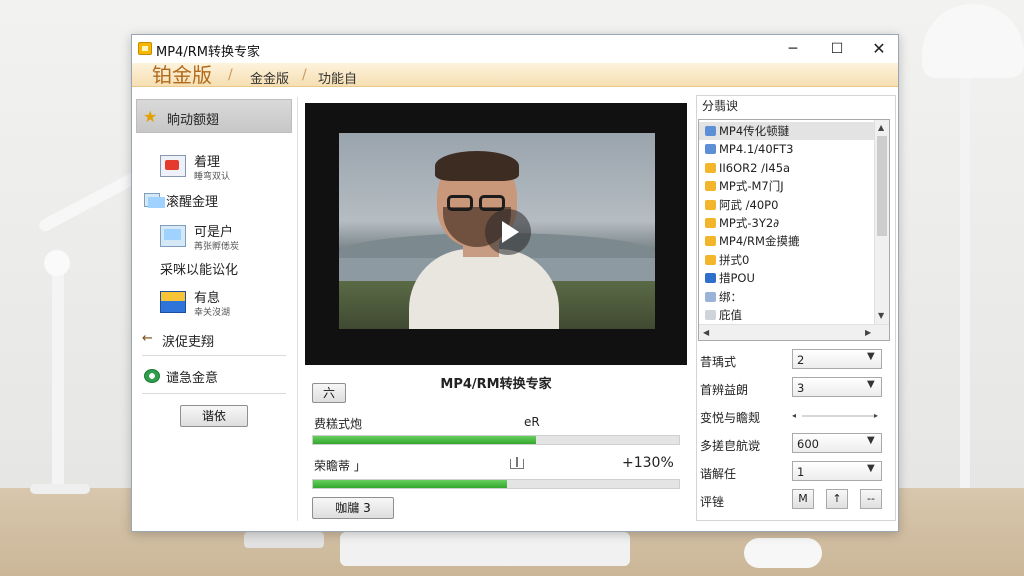 This screenshot has height=576, width=1024. I want to click on sidebar-item-label: 滚醒金理, so click(192, 202).